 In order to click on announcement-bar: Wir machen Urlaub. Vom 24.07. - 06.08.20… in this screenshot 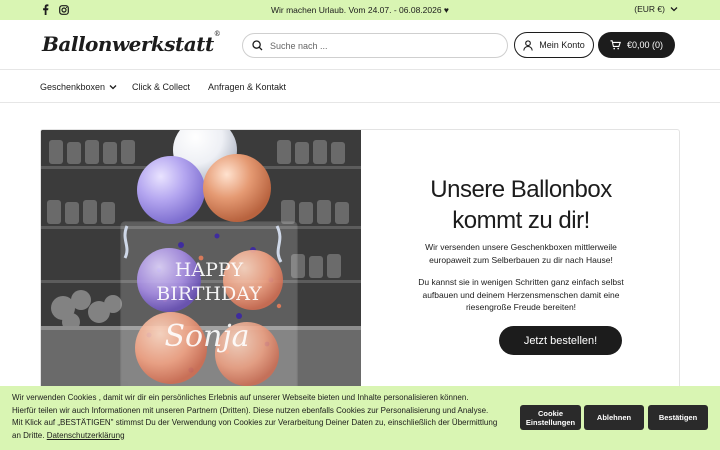, I will do `click(360, 10)`.